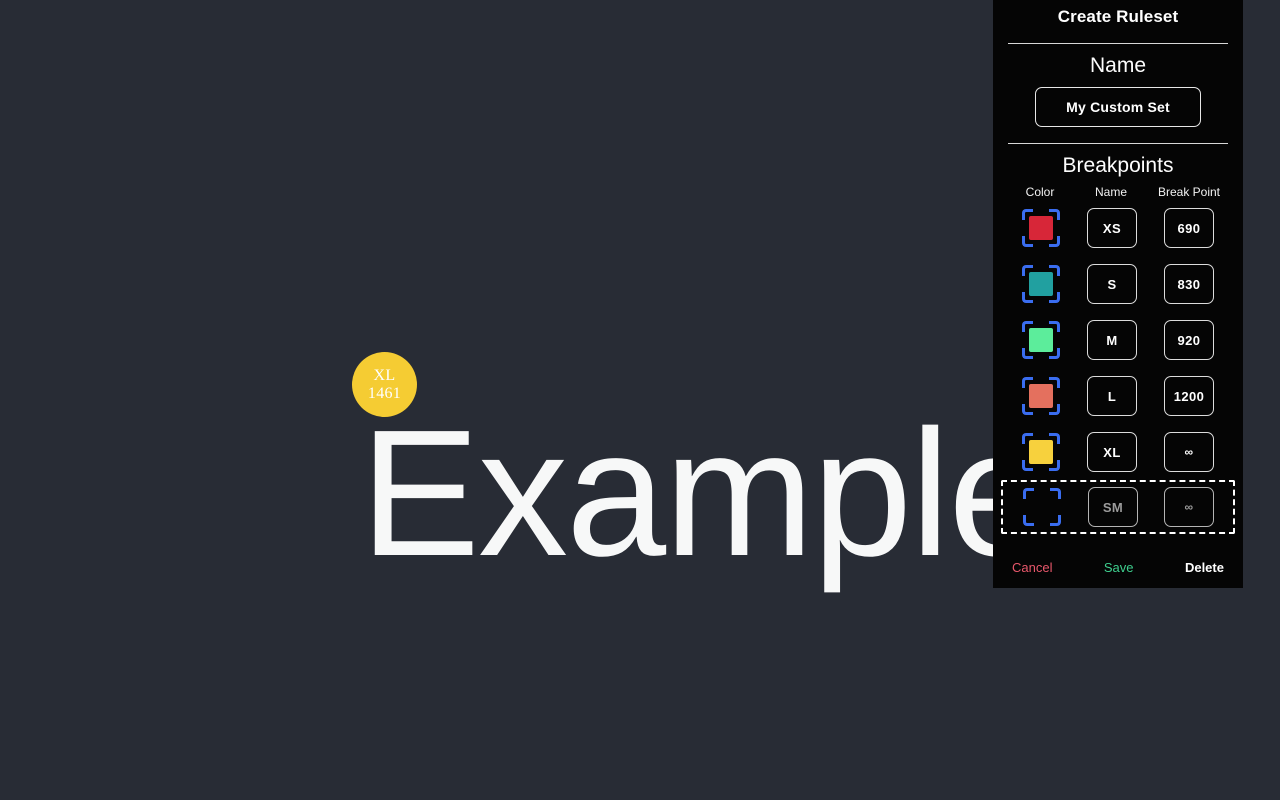  I want to click on preview-heading: Example, so click(704, 493).